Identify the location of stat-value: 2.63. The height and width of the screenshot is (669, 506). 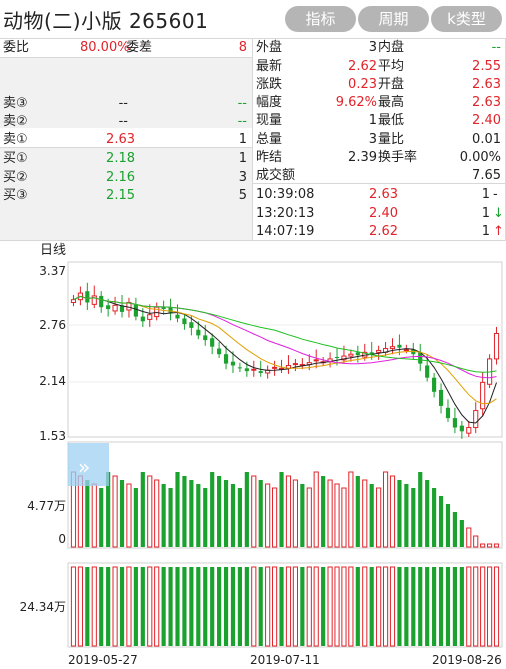
(486, 102).